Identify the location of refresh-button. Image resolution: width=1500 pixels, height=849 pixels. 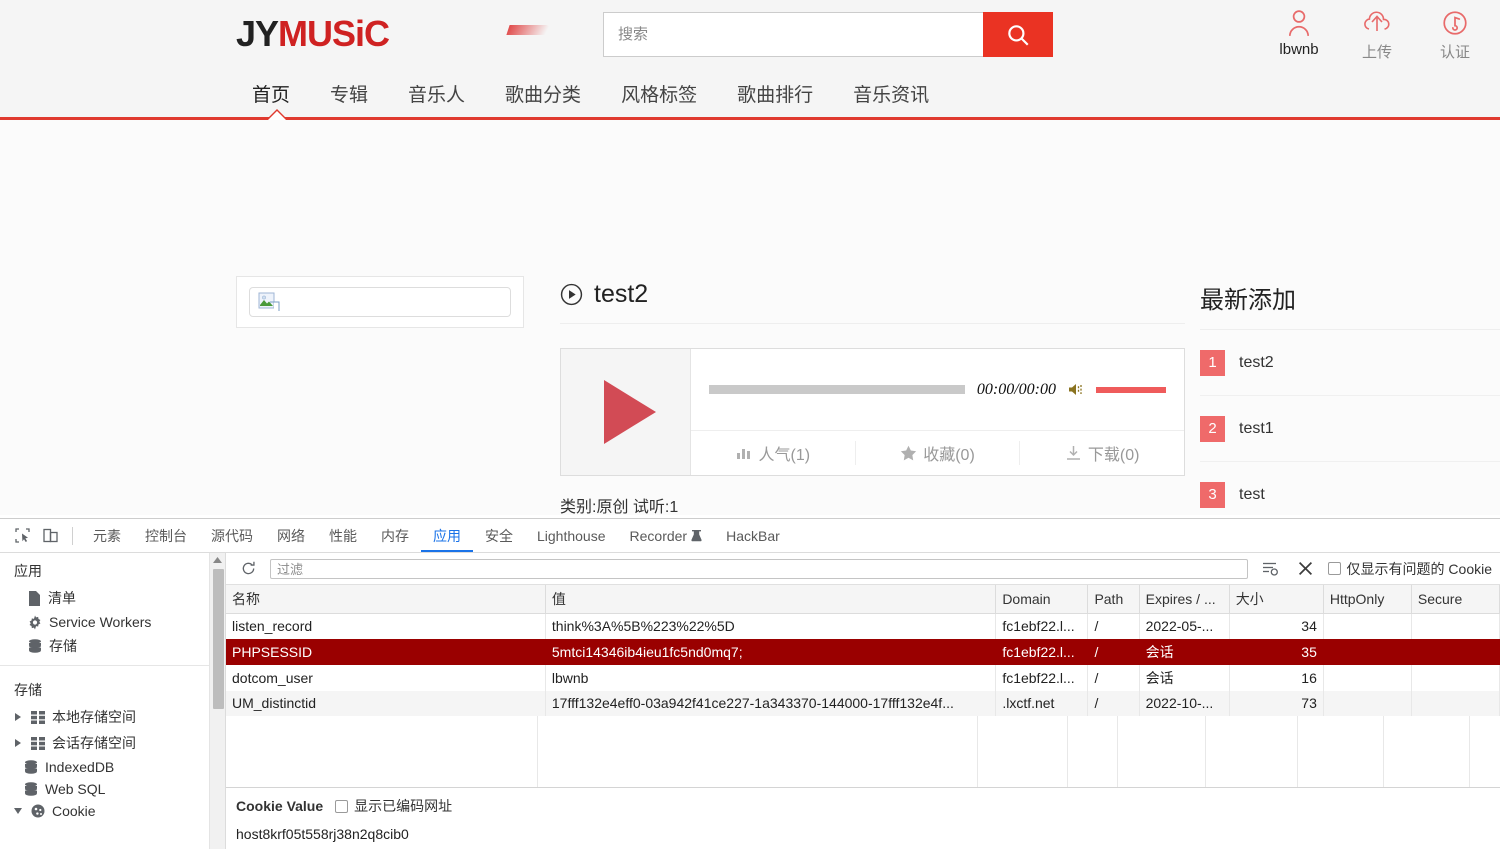
(248, 569).